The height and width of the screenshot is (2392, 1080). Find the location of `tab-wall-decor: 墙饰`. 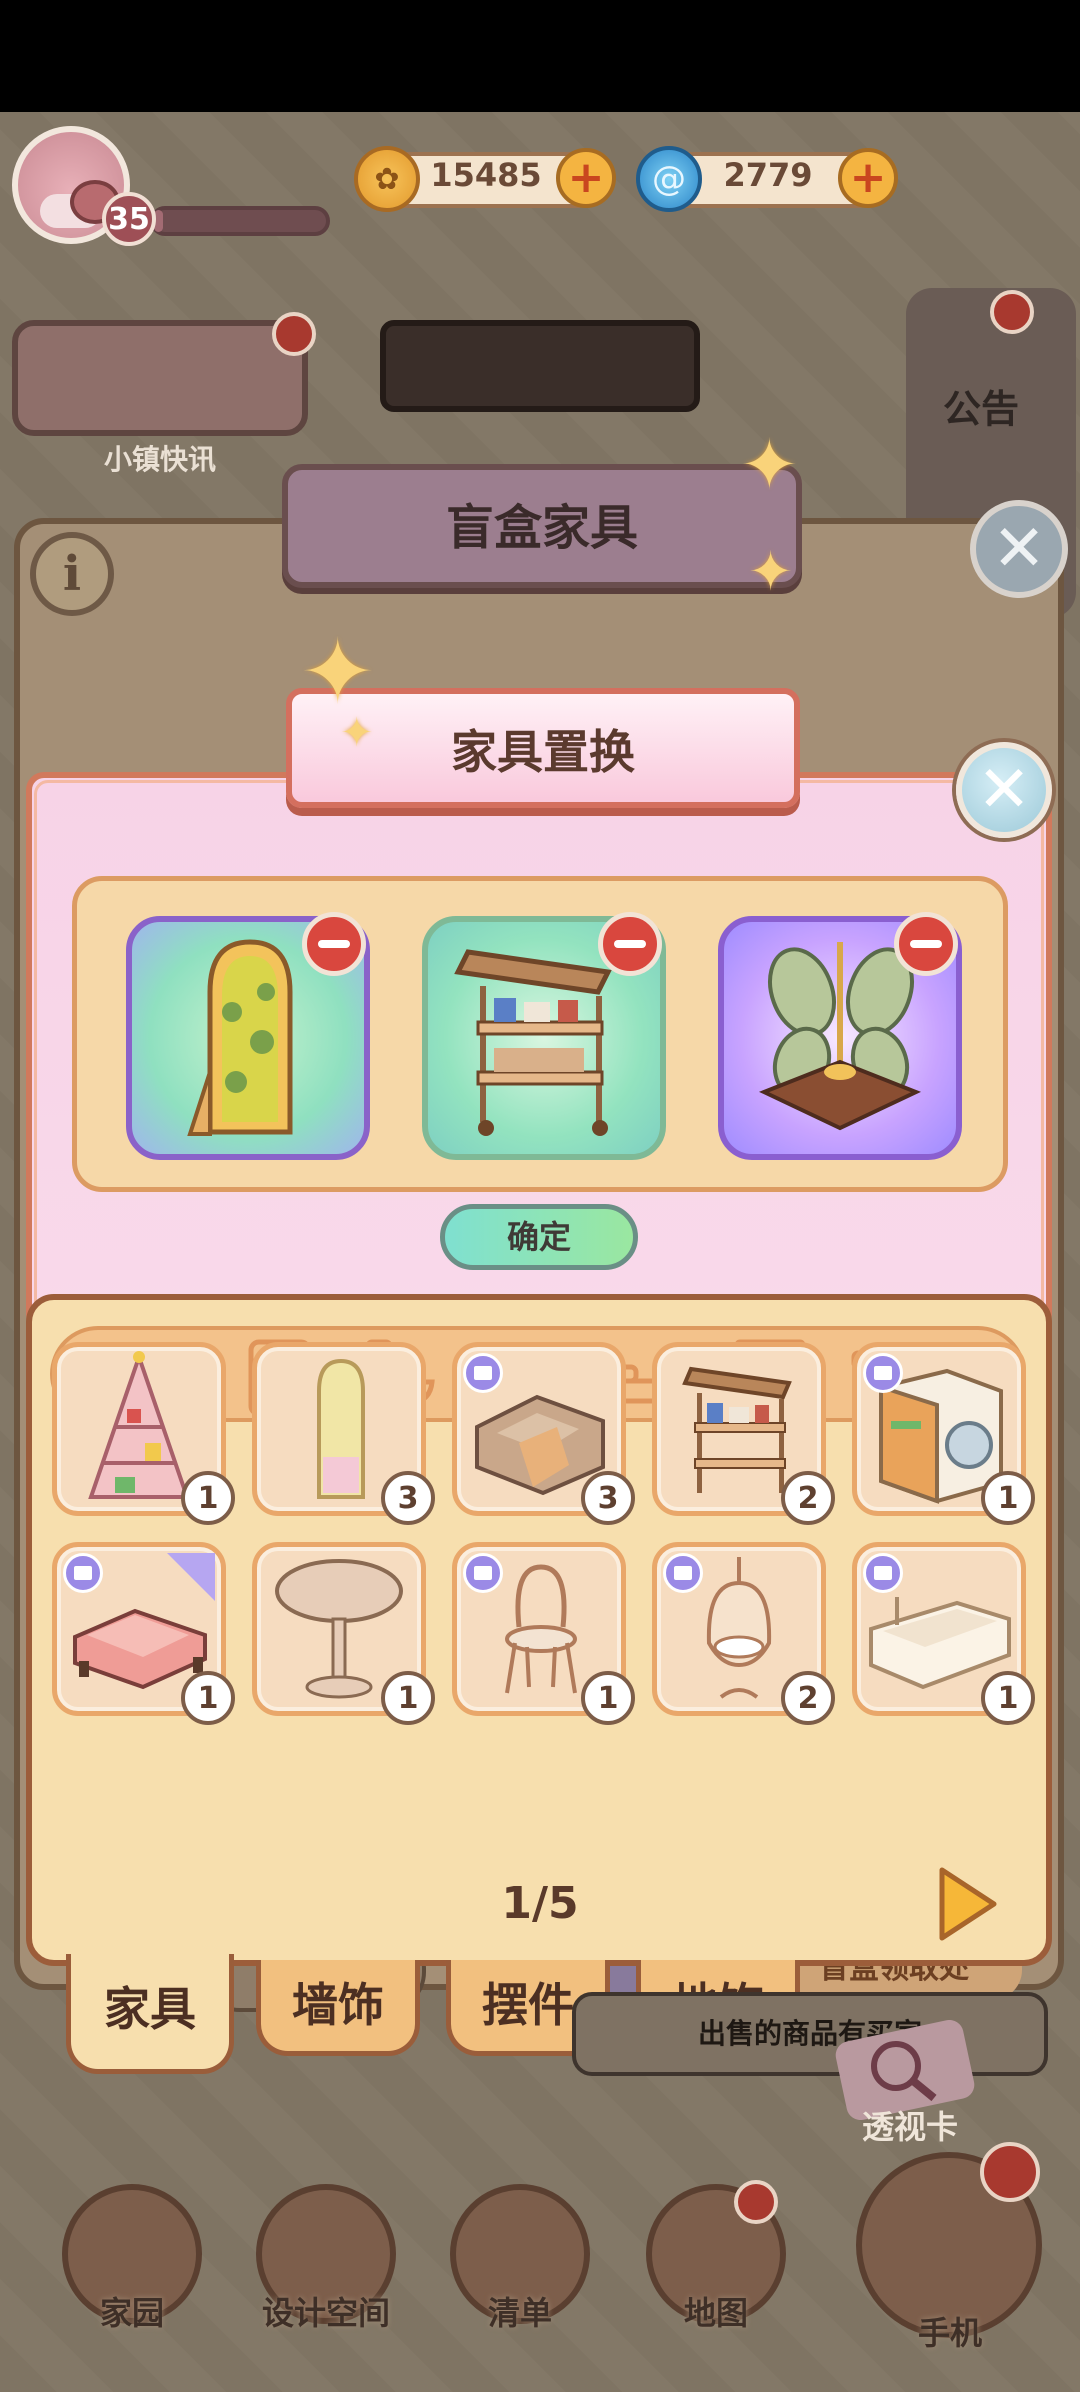

tab-wall-decor: 墙饰 is located at coordinates (338, 2008).